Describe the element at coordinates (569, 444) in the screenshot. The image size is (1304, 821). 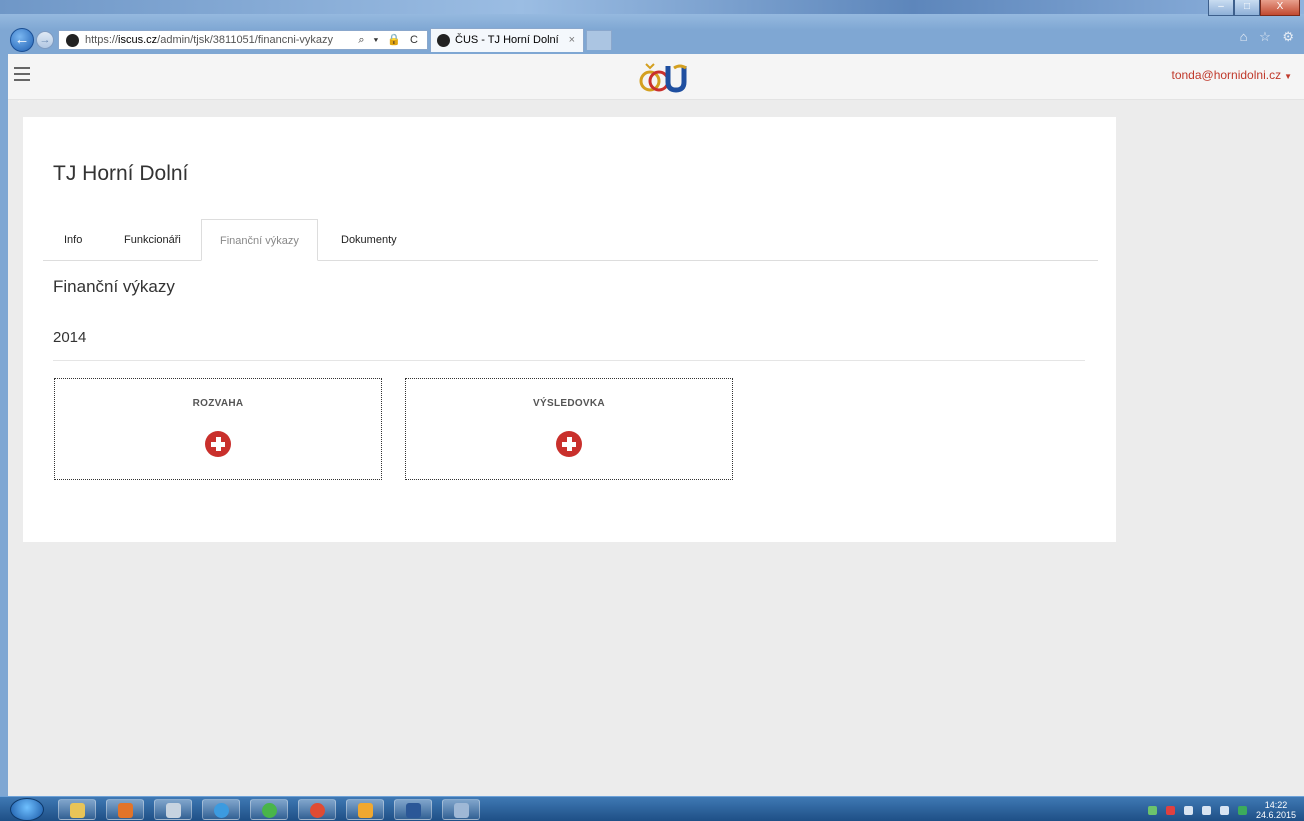
I see `add-vysledovka-icon` at that location.